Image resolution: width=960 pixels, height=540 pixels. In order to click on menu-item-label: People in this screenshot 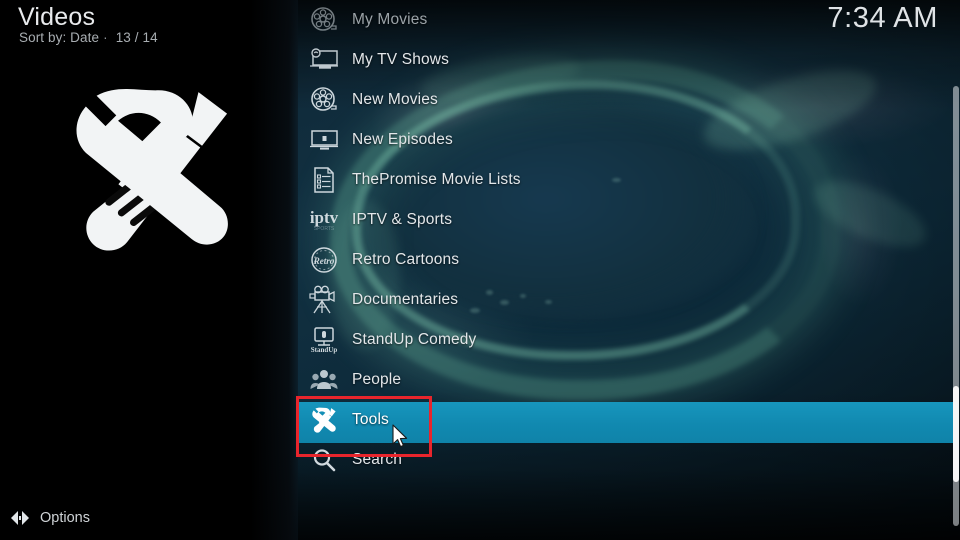, I will do `click(377, 379)`.